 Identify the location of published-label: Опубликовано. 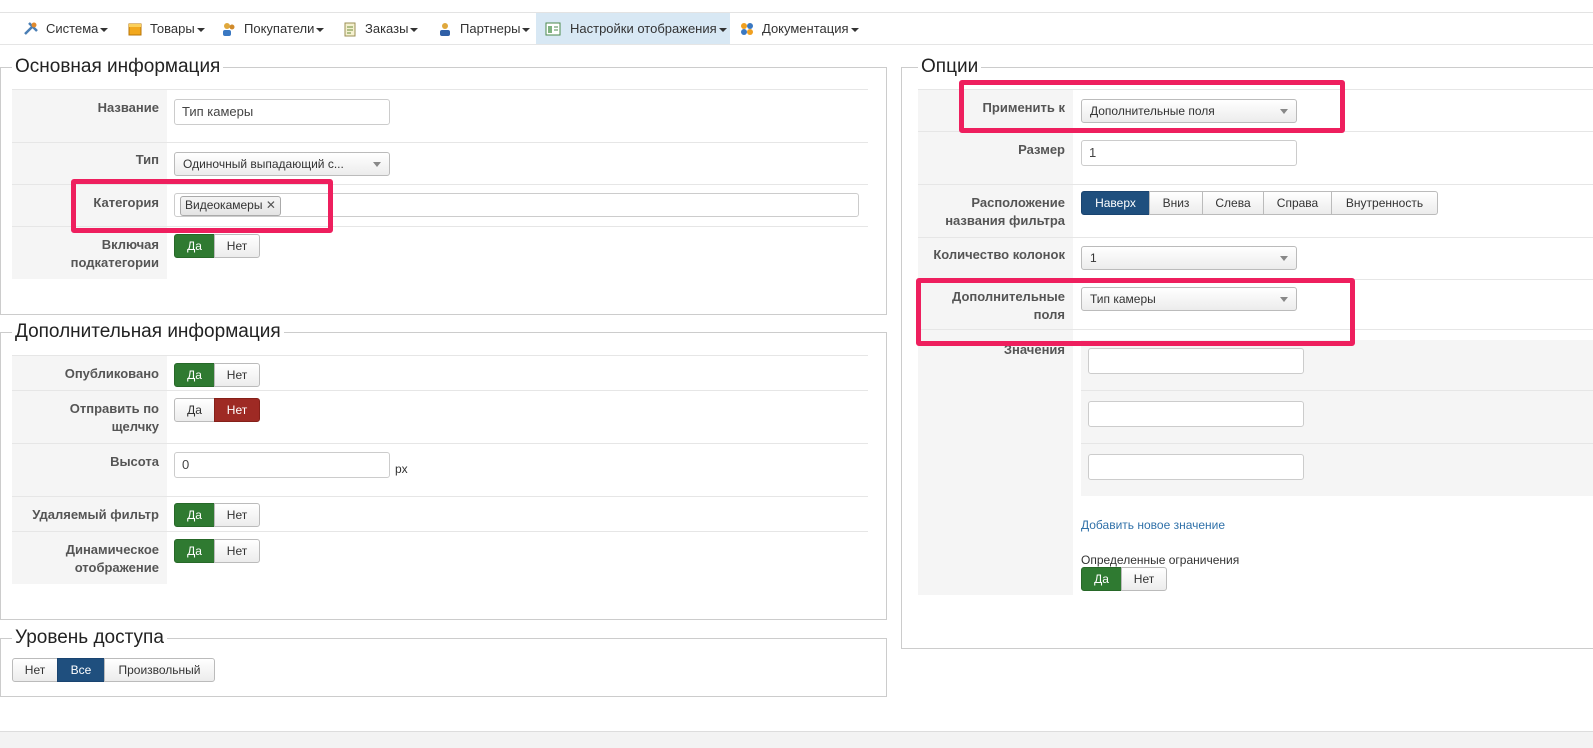
(89, 373).